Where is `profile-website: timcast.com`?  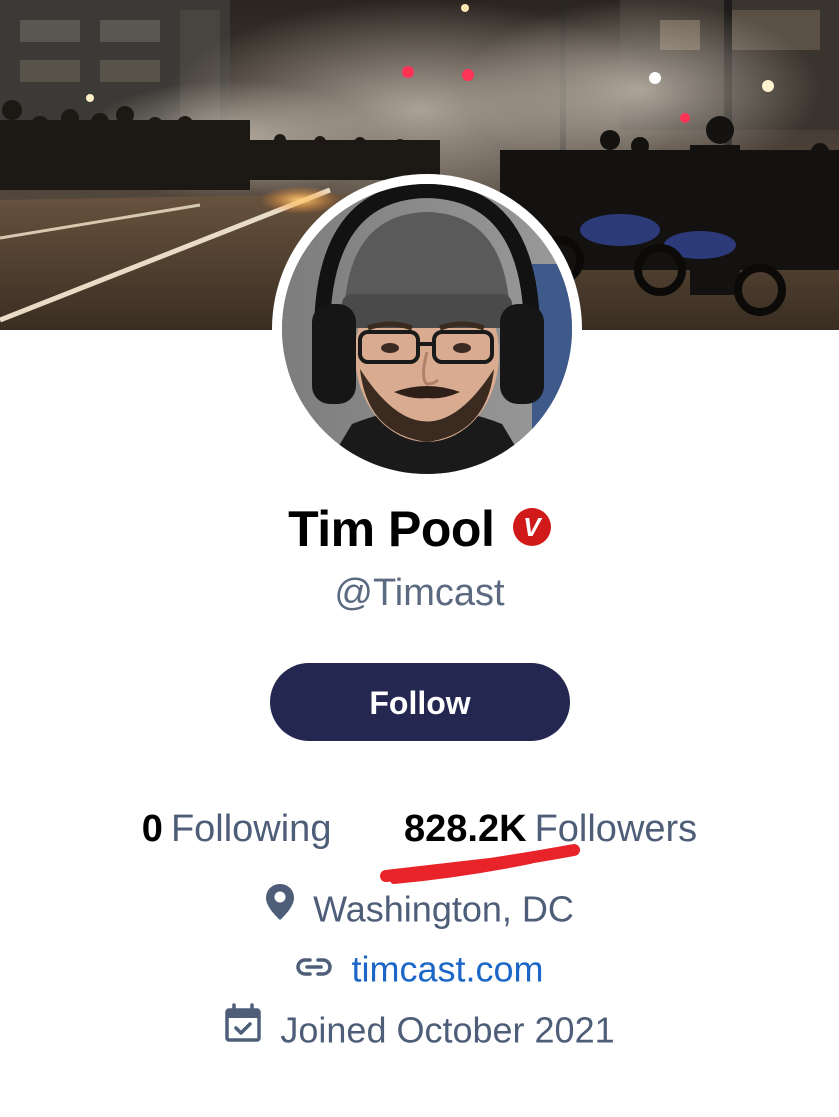
profile-website: timcast.com is located at coordinates (419, 968).